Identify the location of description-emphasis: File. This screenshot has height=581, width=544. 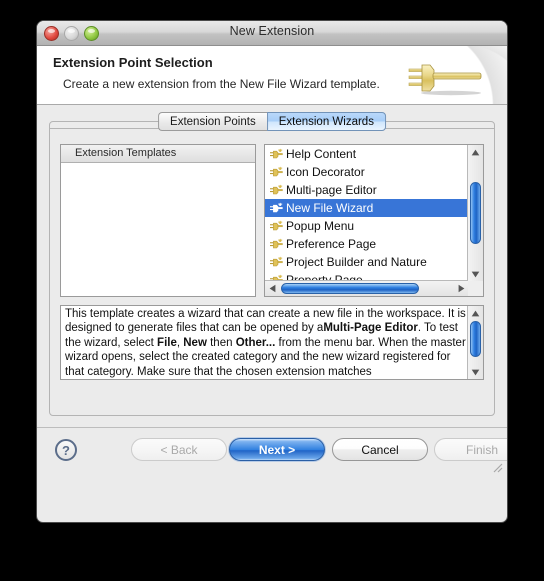
(167, 342).